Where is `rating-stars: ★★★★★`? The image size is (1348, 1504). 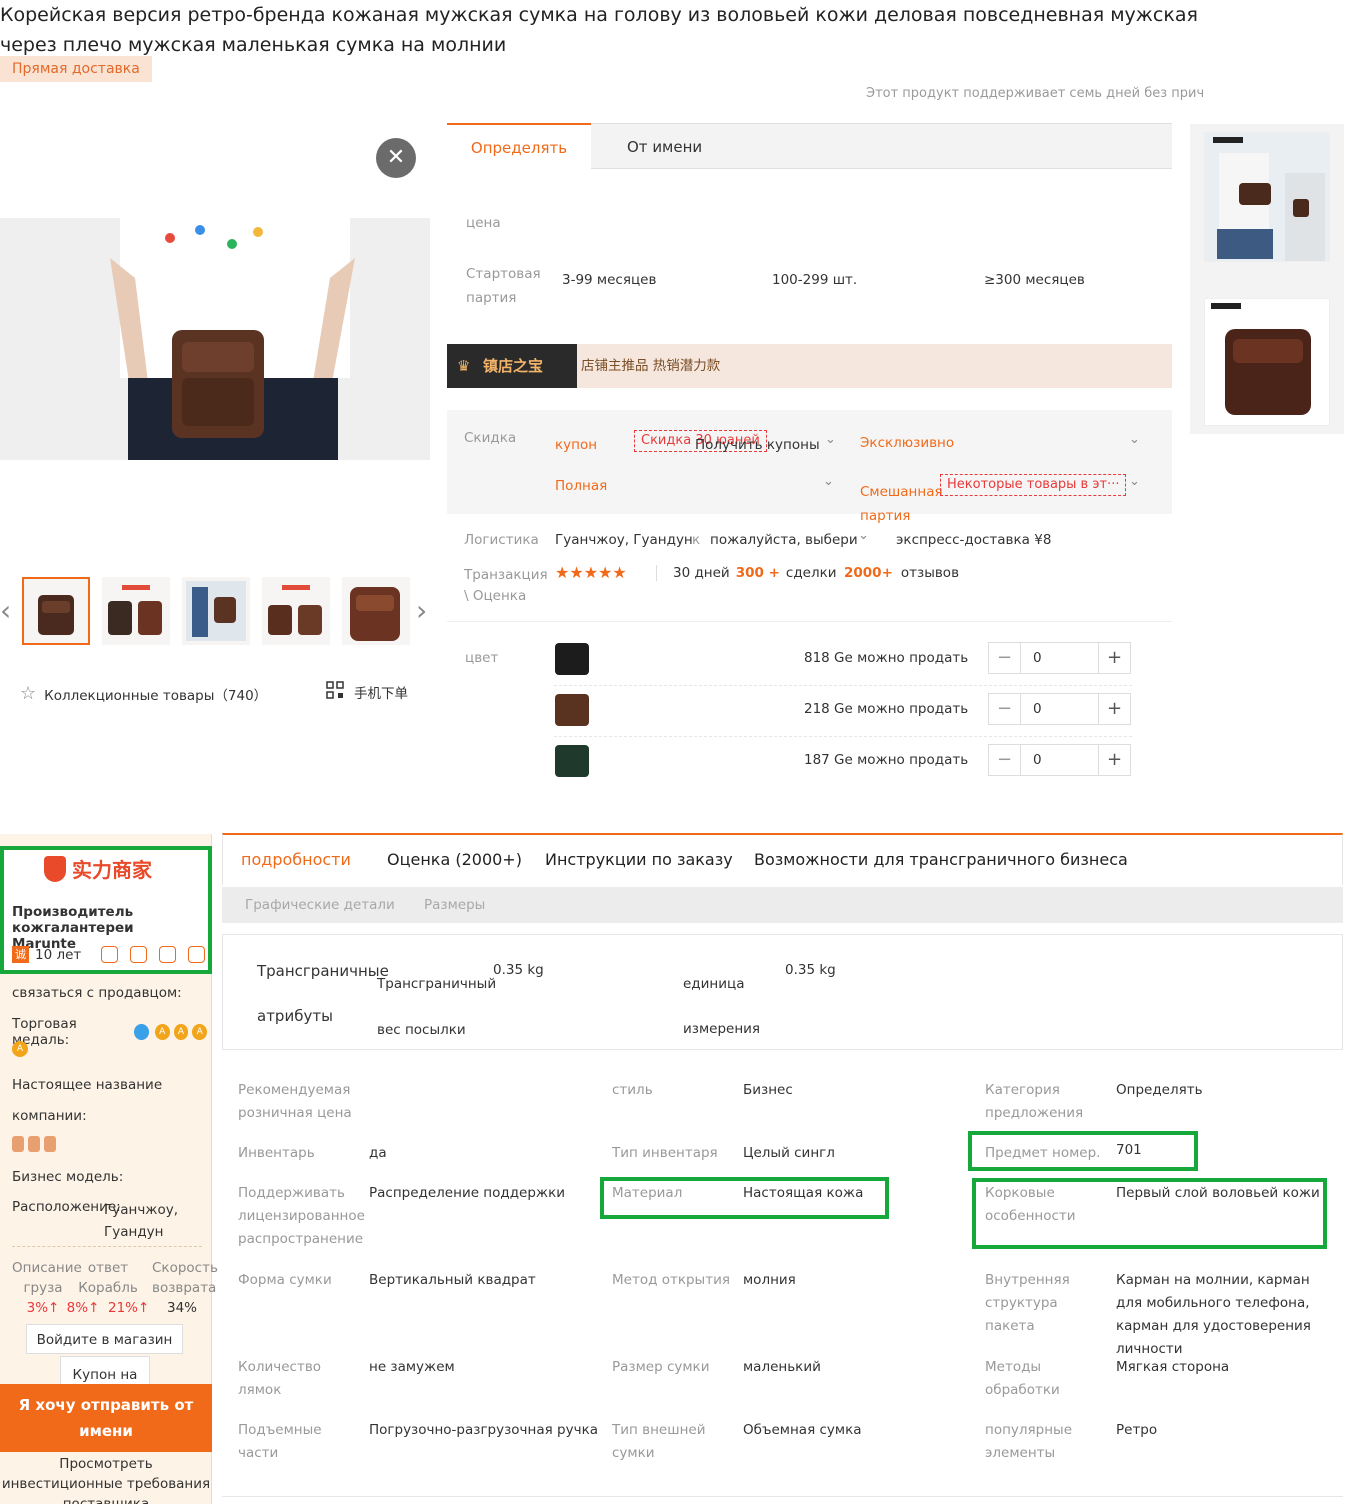 rating-stars: ★★★★★ is located at coordinates (591, 572).